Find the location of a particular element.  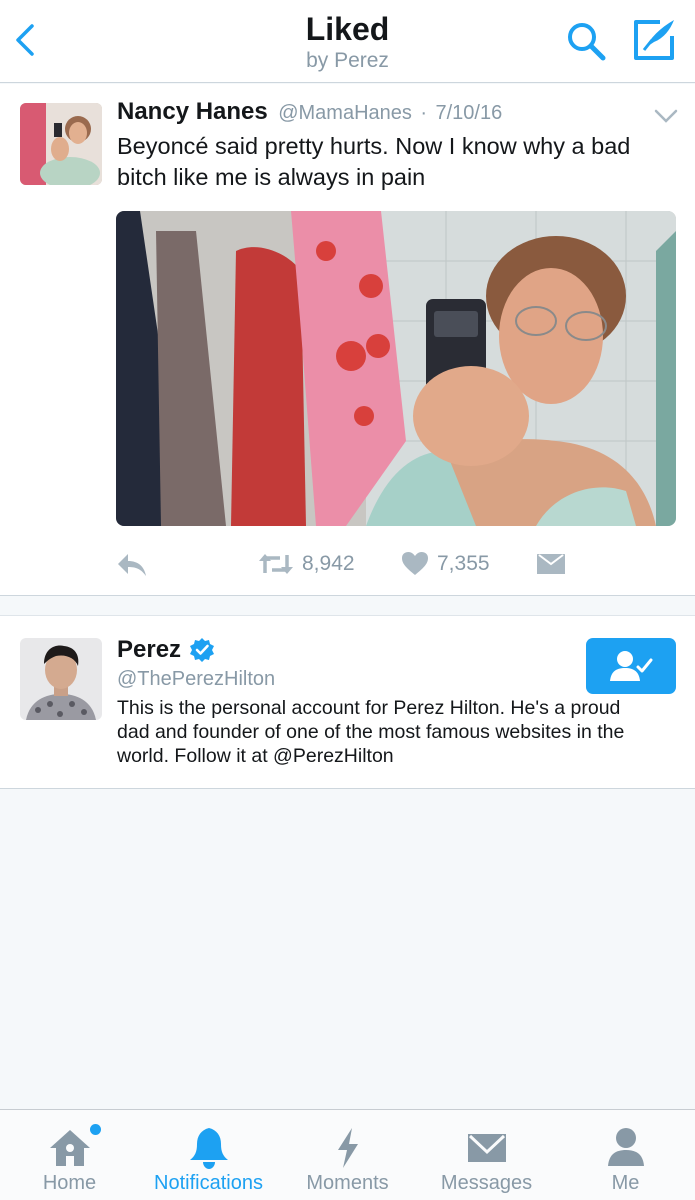

user-name-row: Perez is located at coordinates (166, 650).